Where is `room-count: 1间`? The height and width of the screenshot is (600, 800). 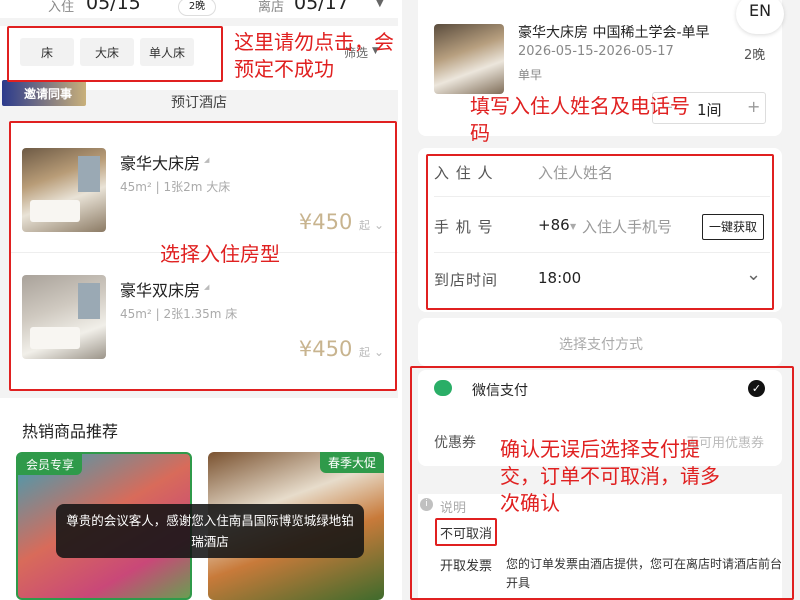 room-count: 1间 is located at coordinates (709, 110).